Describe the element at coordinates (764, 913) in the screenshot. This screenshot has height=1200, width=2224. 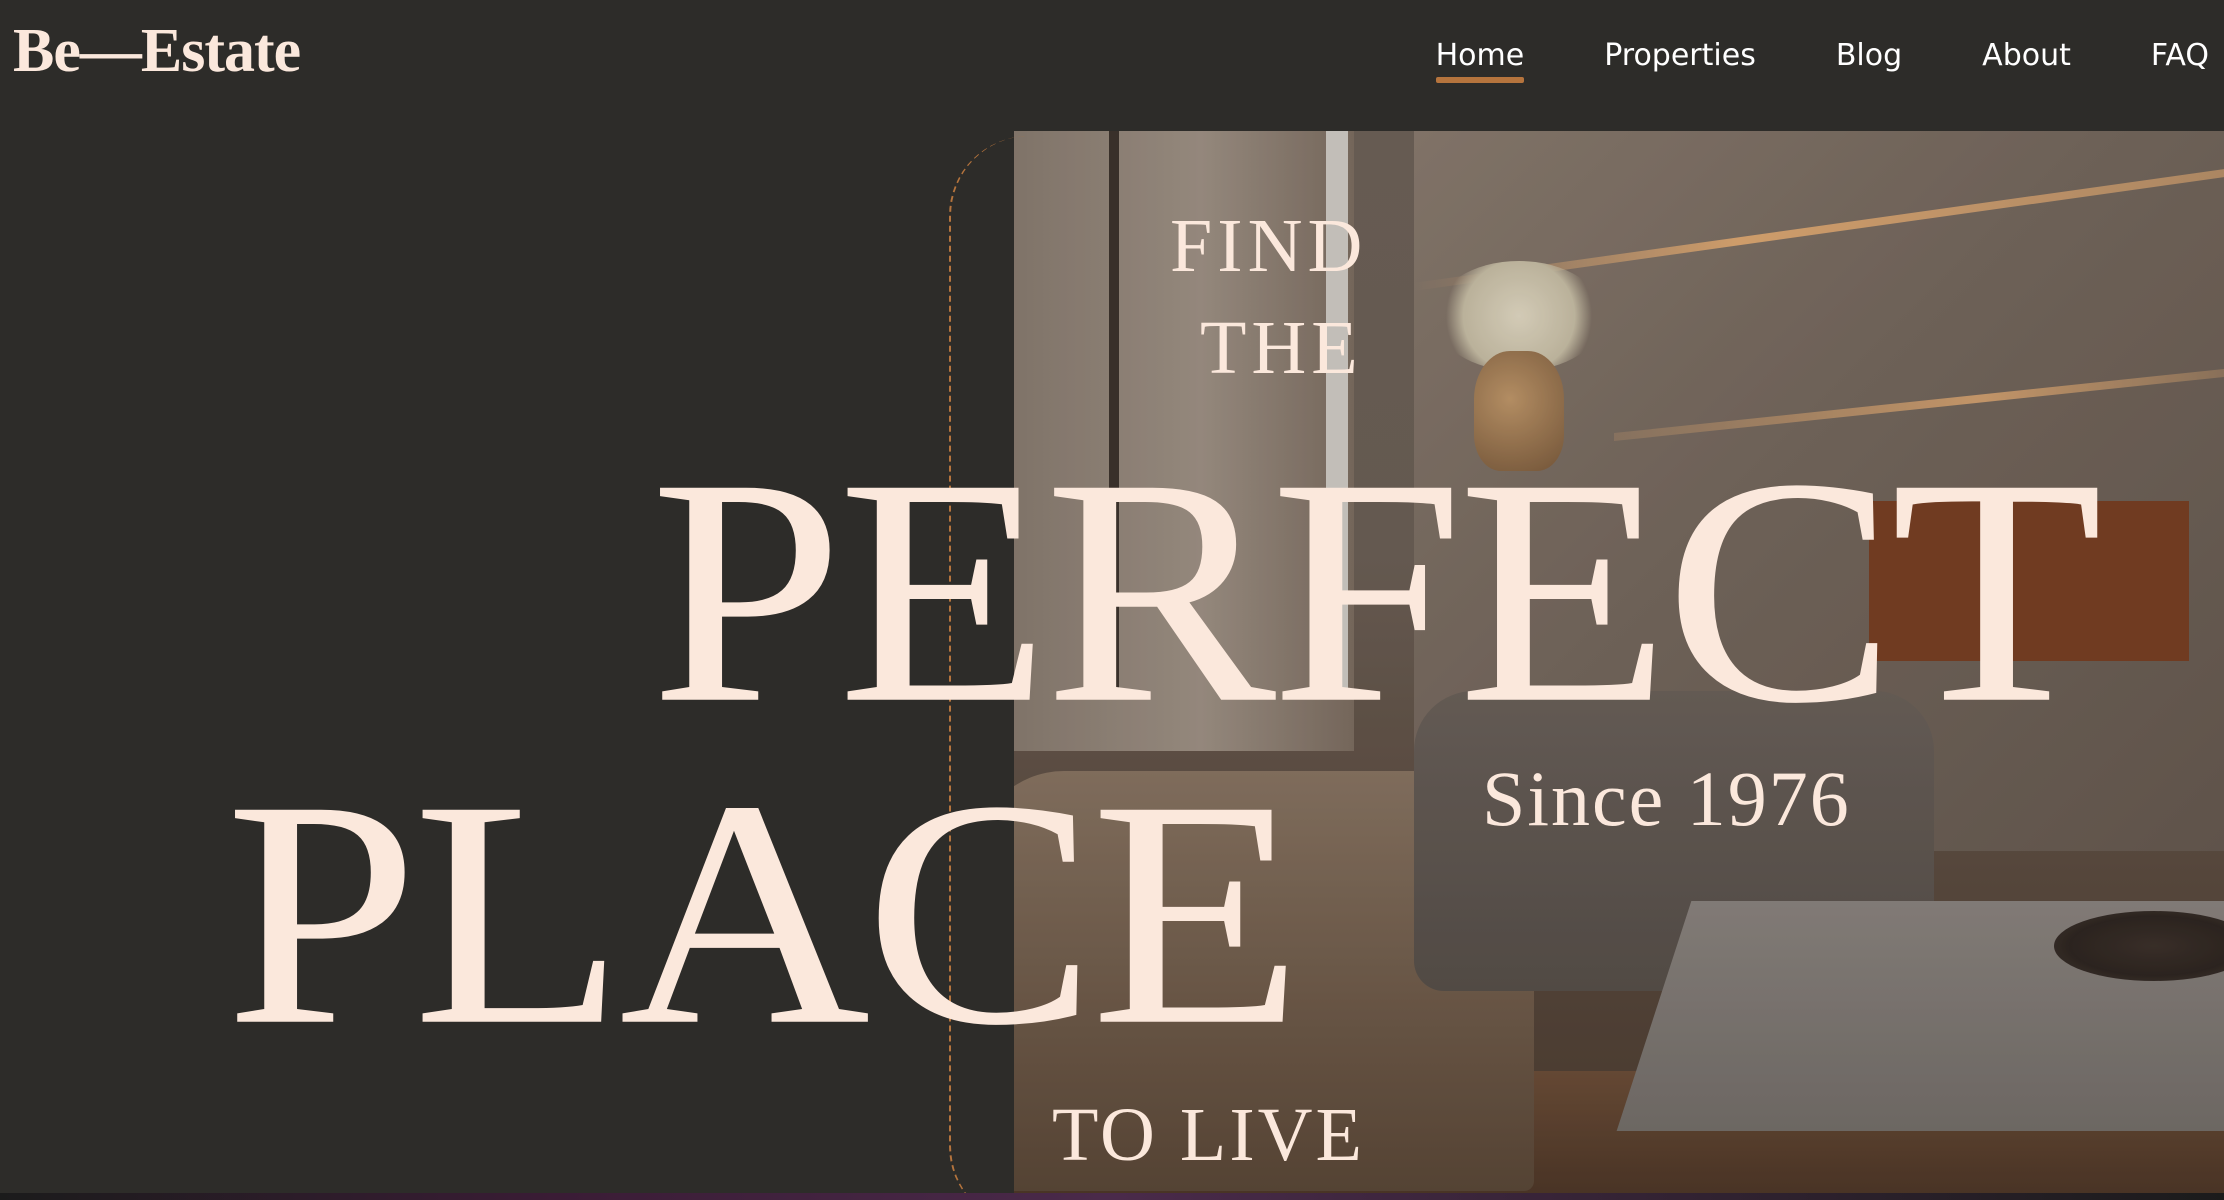
I see `hero-line-place: PLACE` at that location.